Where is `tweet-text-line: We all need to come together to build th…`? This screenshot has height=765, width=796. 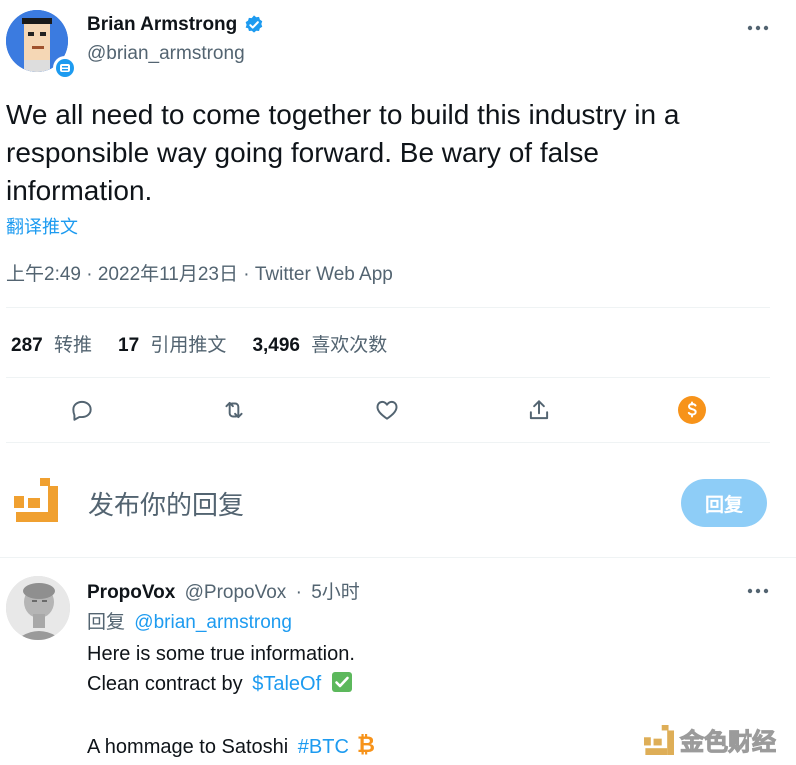 tweet-text-line: We all need to come together to build th… is located at coordinates (343, 114).